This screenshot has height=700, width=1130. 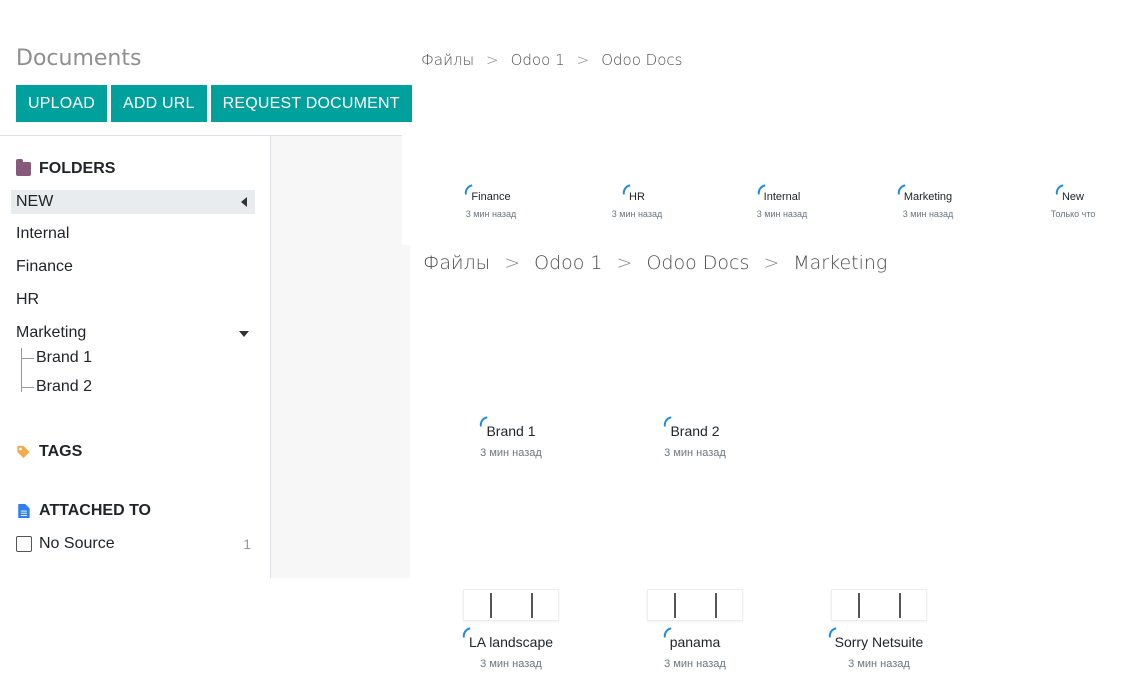 I want to click on no-source-checkbox, so click(x=24, y=544).